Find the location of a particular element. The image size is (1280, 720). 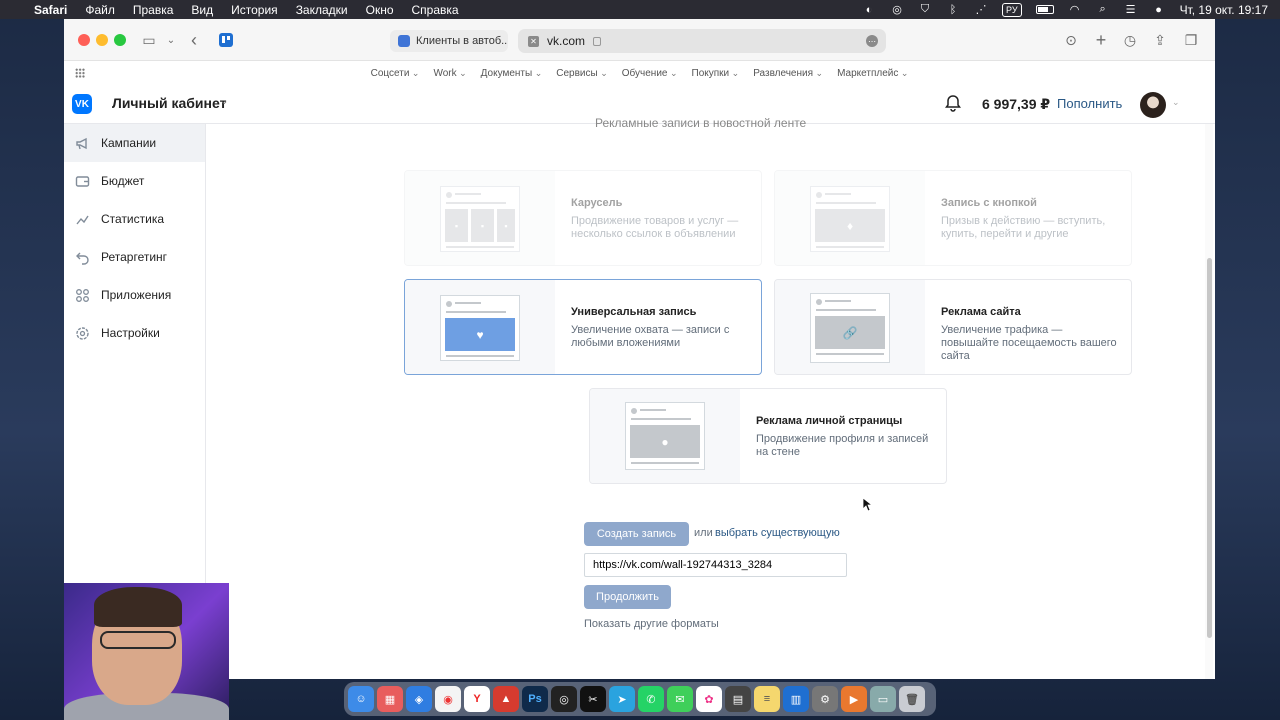

menu-help: Справка is located at coordinates (435, 10).